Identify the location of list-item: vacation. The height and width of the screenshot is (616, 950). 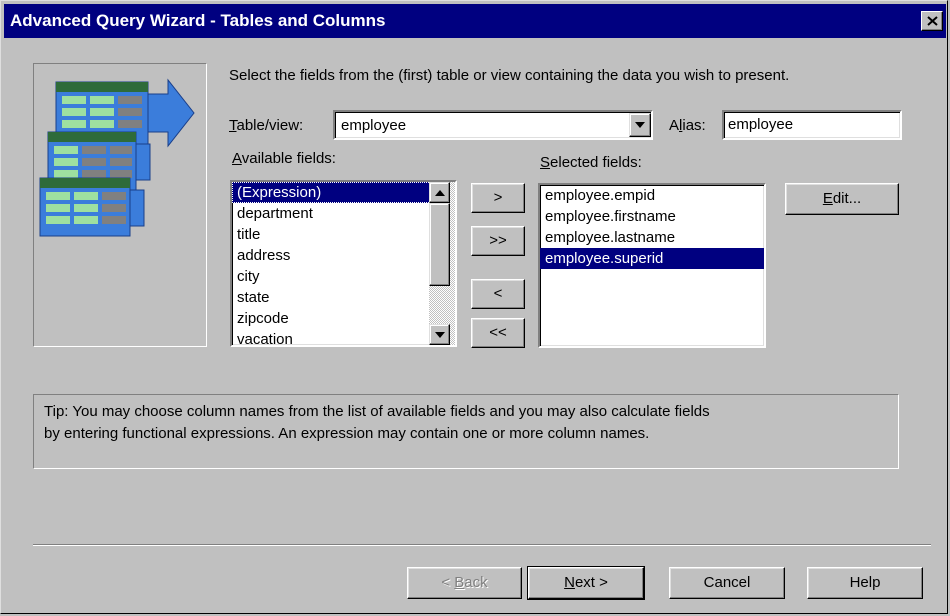
(343, 337).